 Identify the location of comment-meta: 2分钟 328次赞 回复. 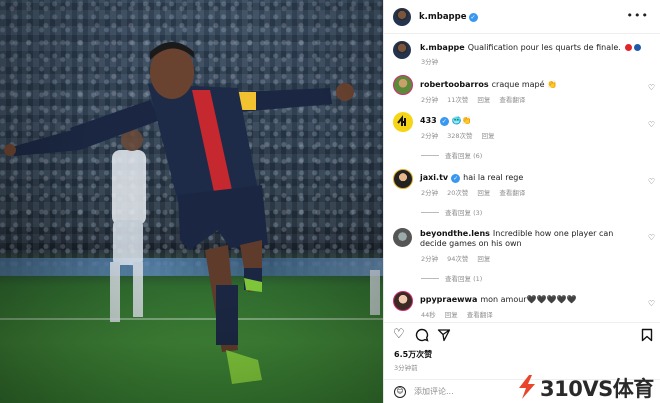
(458, 136).